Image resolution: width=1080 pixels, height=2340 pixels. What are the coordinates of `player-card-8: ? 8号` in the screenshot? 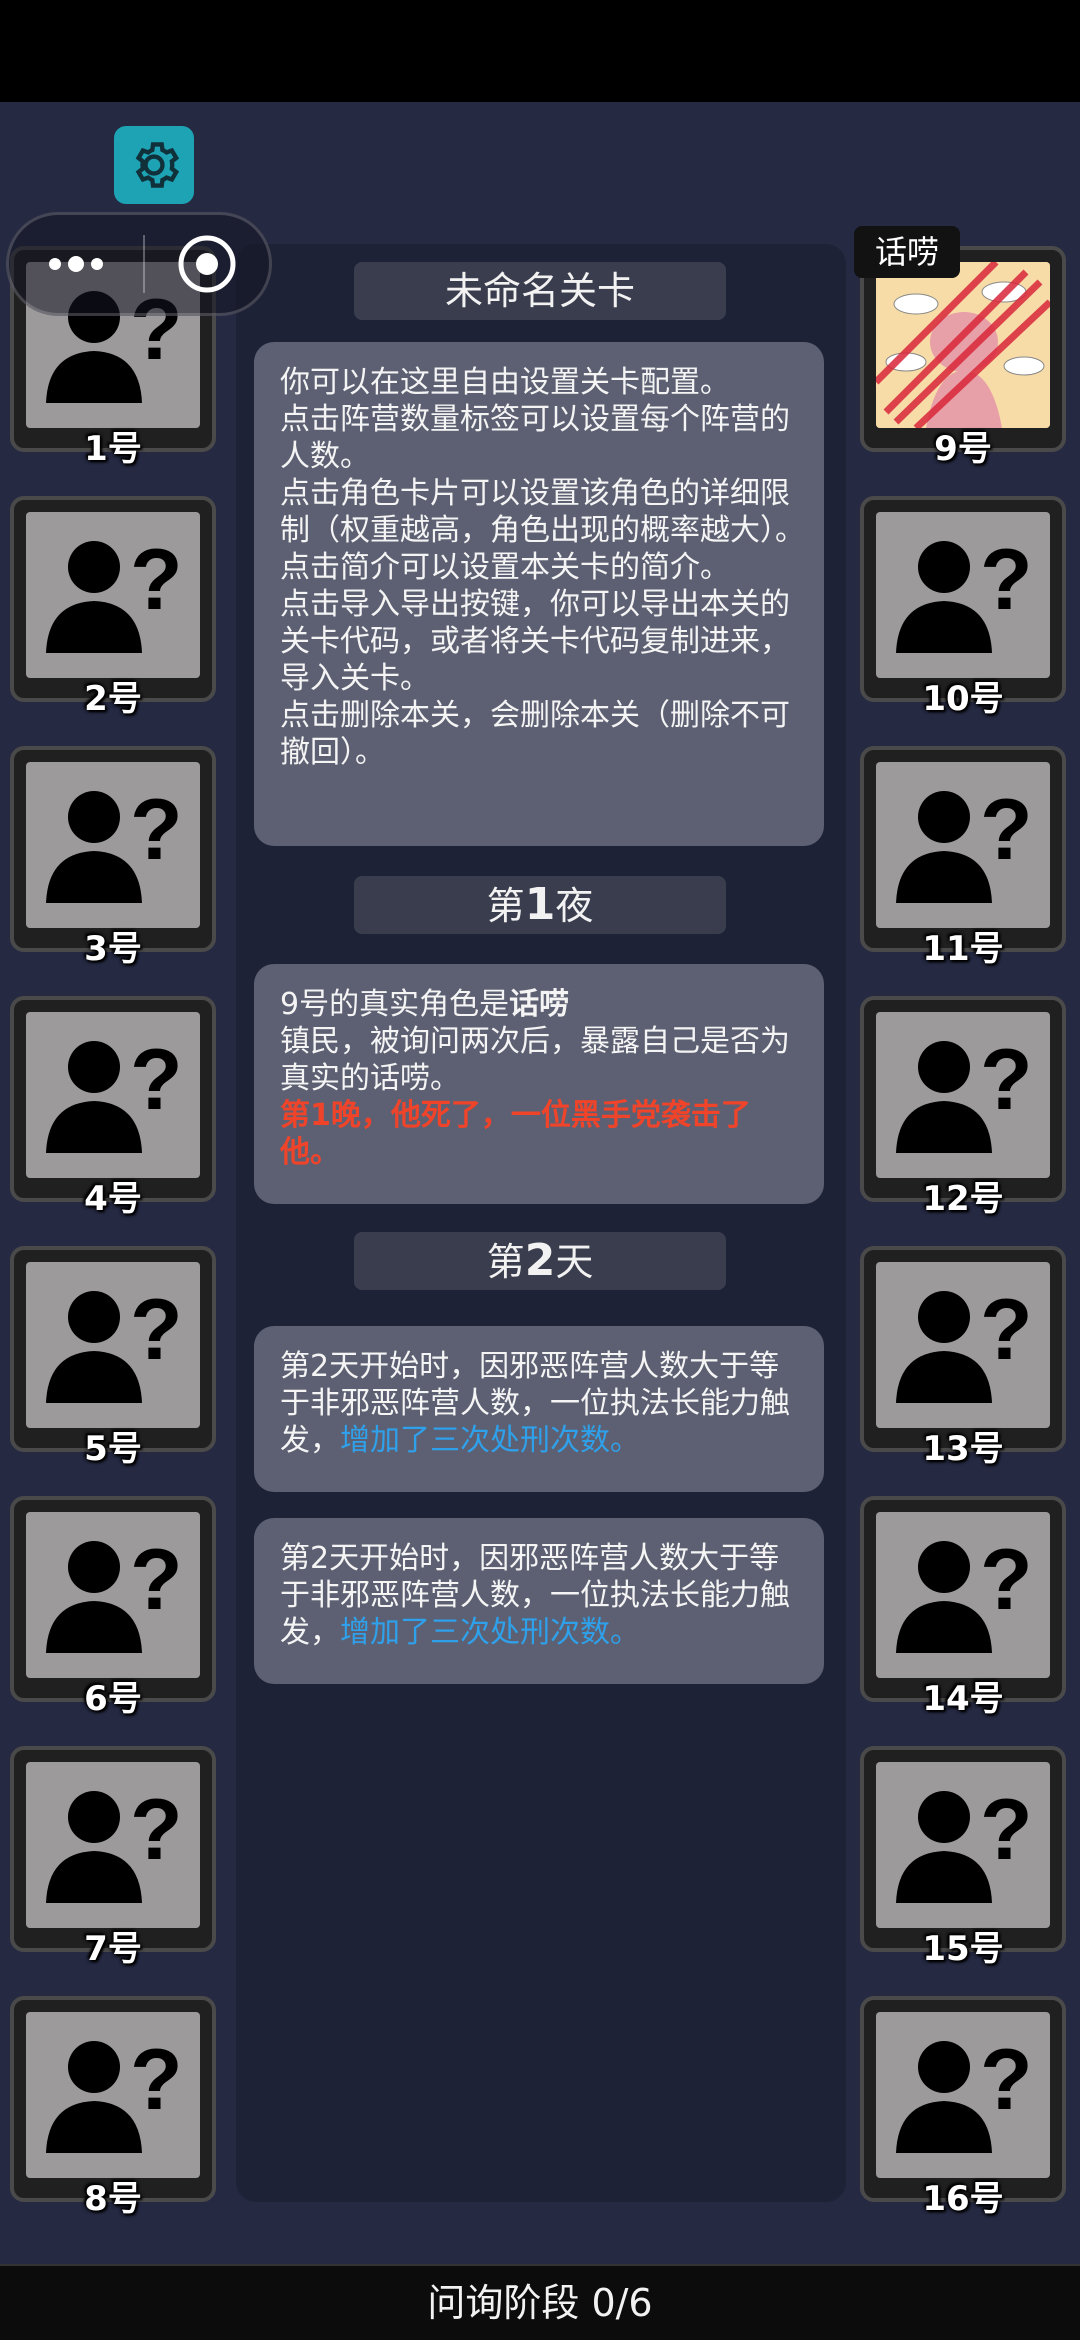 It's located at (113, 2107).